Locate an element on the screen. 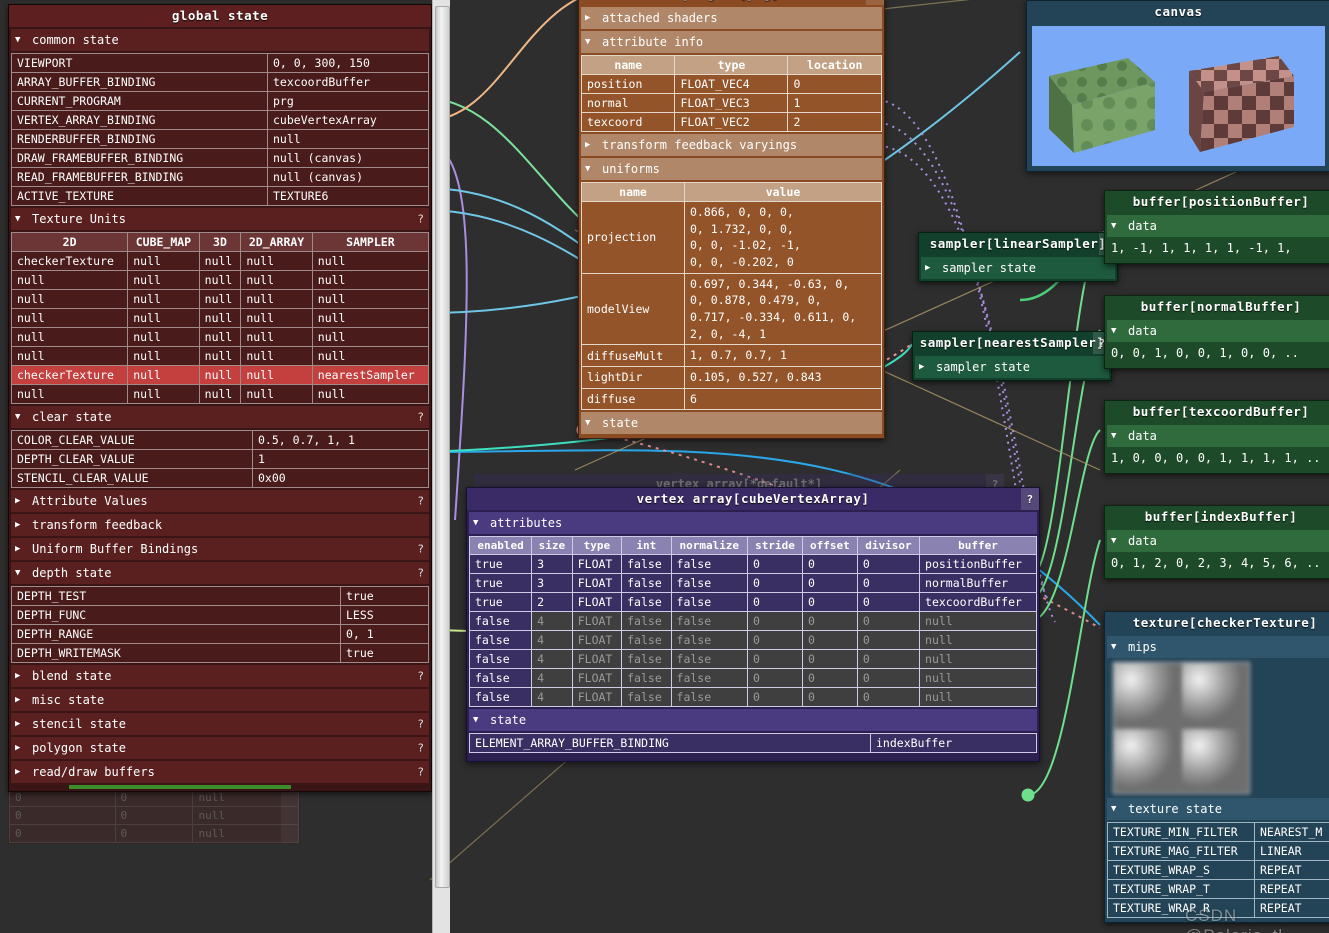 This screenshot has height=933, width=1329. section-clear-state: ▼ clear state ? is located at coordinates (220, 417).